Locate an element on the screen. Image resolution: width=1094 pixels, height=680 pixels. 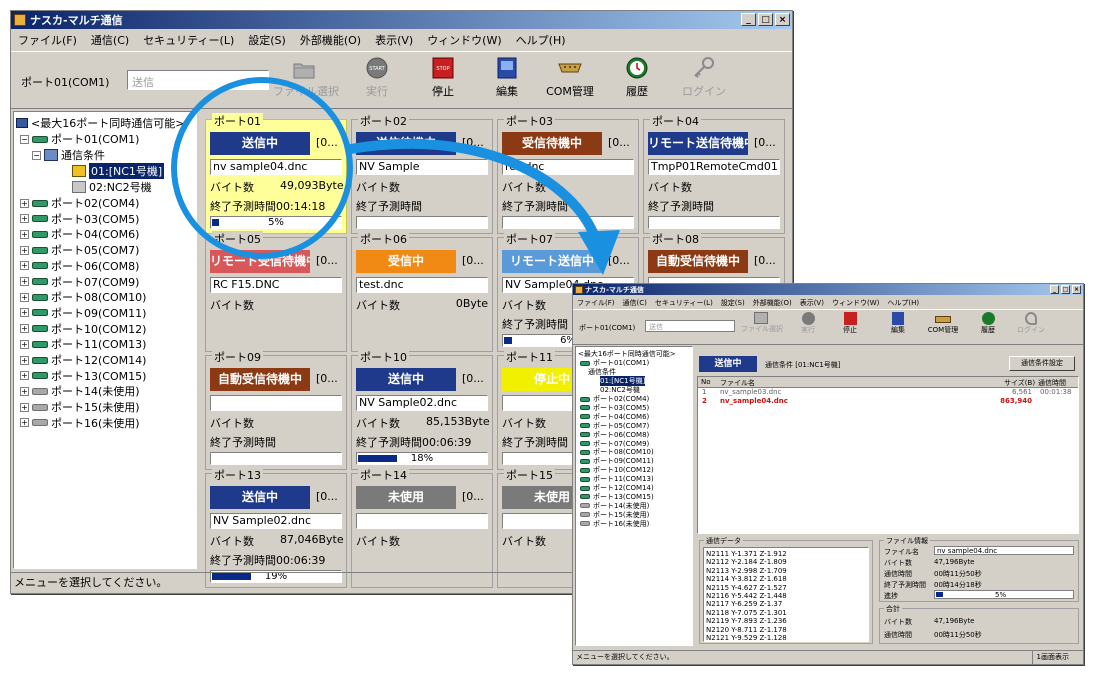
menu-comm: 通信(C) is located at coordinates (635, 303).